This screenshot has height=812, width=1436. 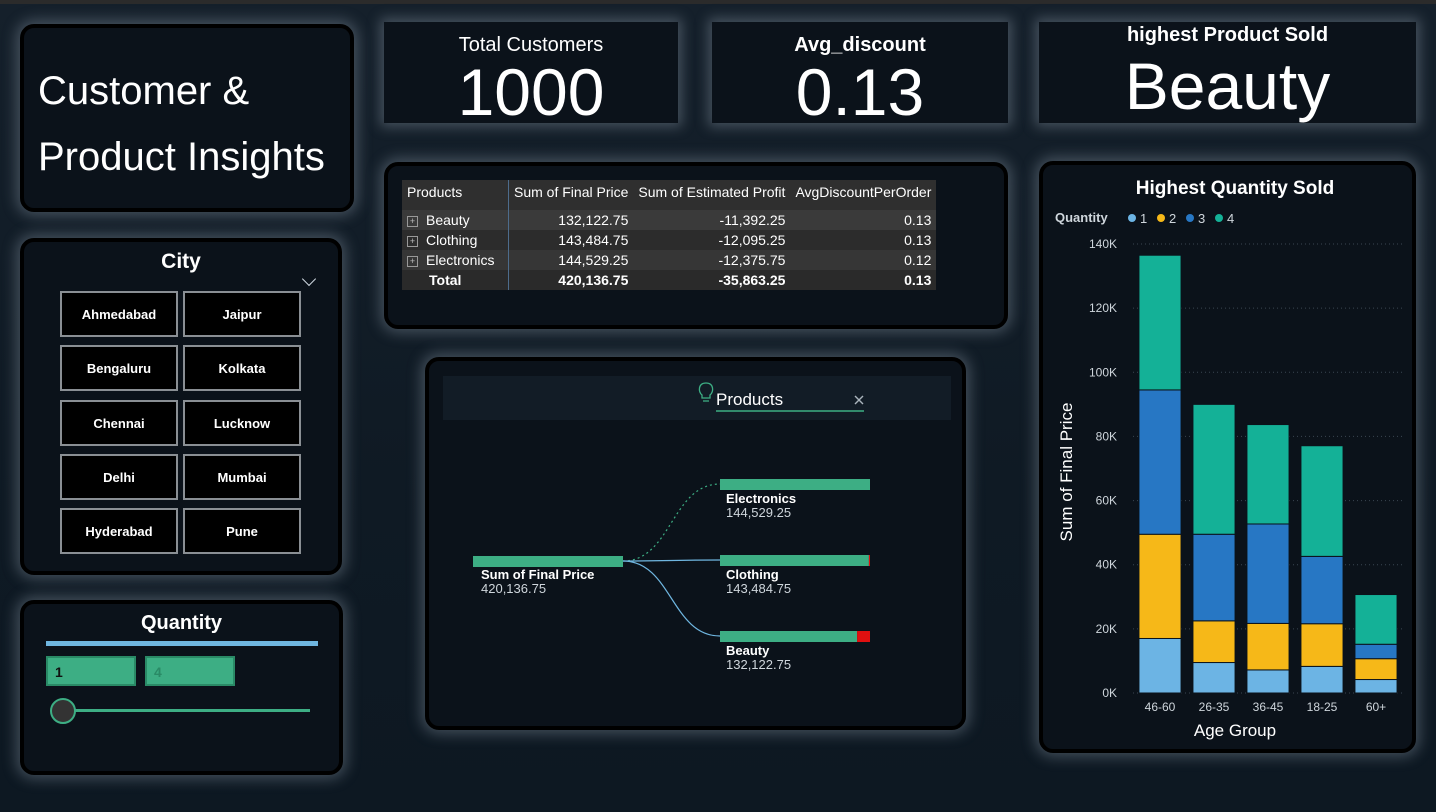 I want to click on y-tick-label: 100K, so click(x=1103, y=372).